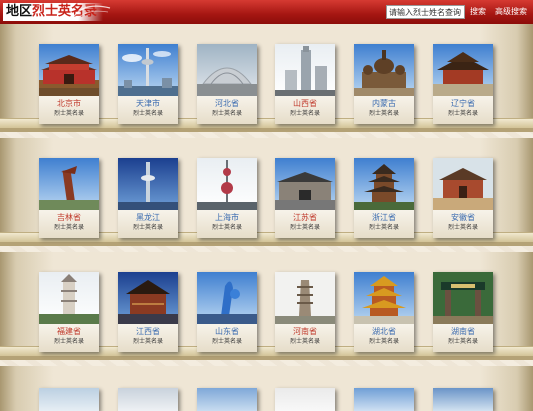 This screenshot has width=533, height=411. Describe the element at coordinates (463, 217) in the screenshot. I see `province-name: 安徽省` at that location.